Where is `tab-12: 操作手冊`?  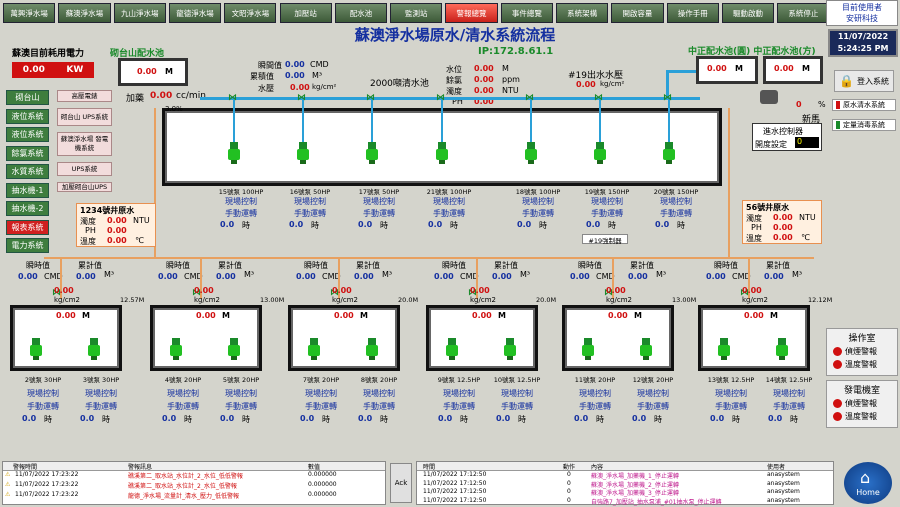 tab-12: 操作手冊 is located at coordinates (692, 13).